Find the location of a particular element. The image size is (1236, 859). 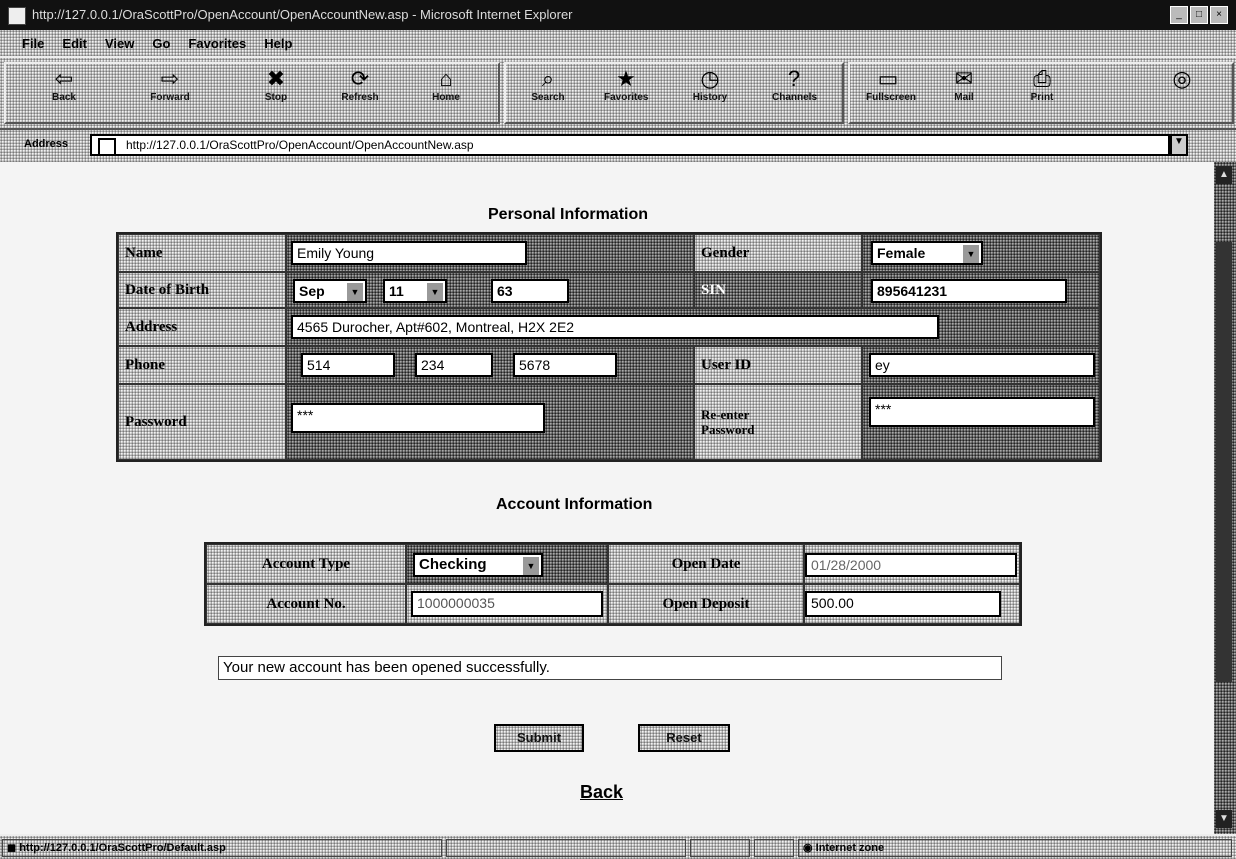

reenter-password-input: *** is located at coordinates (982, 412).